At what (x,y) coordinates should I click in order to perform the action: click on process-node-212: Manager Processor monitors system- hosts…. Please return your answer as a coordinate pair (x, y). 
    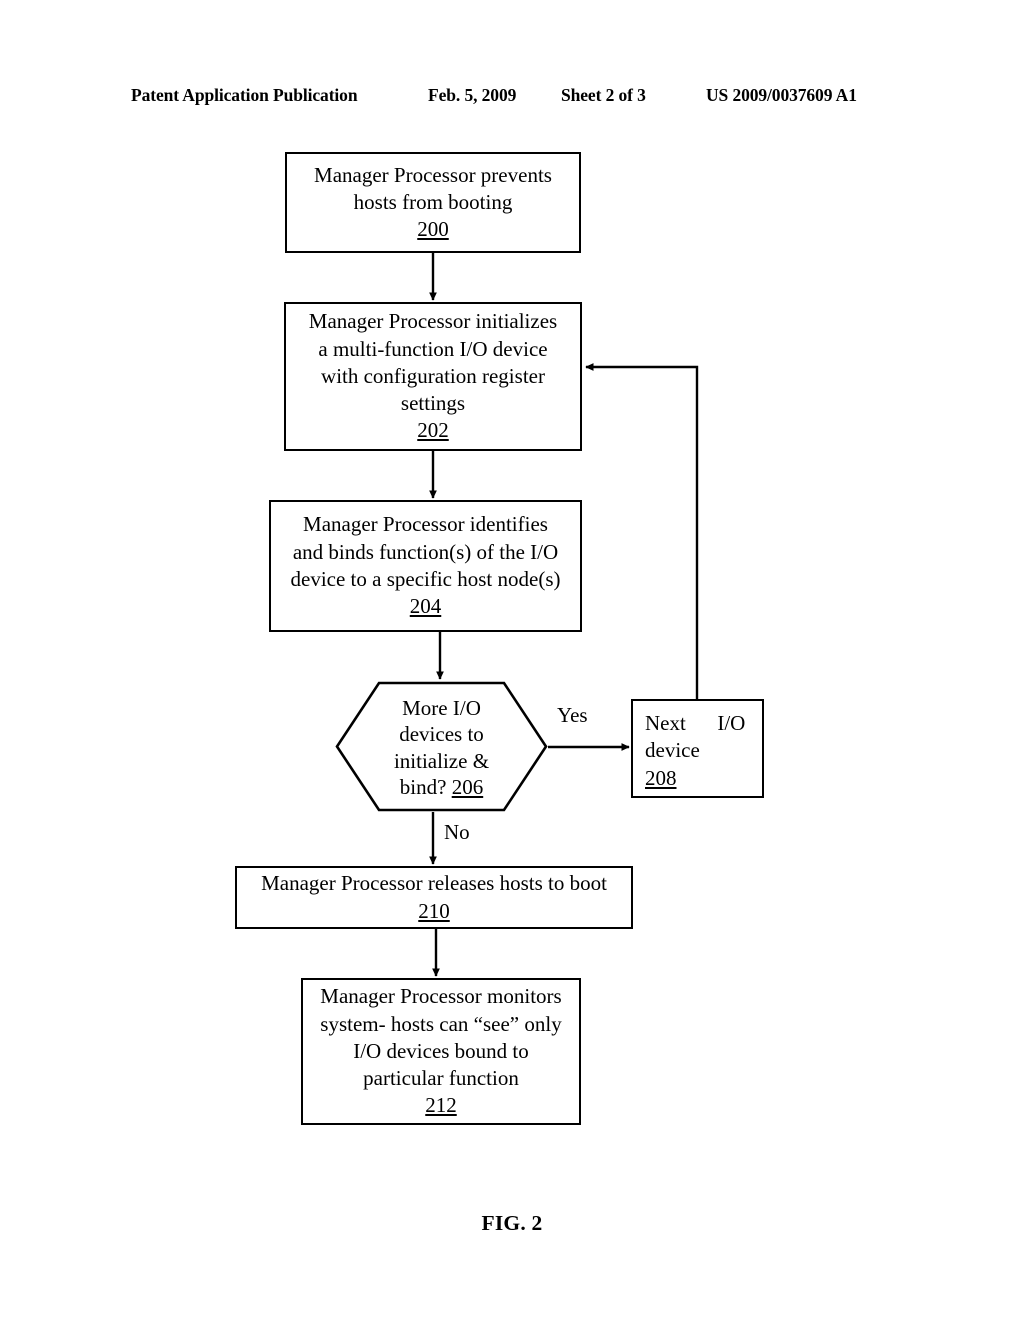
    Looking at the image, I should click on (441, 1051).